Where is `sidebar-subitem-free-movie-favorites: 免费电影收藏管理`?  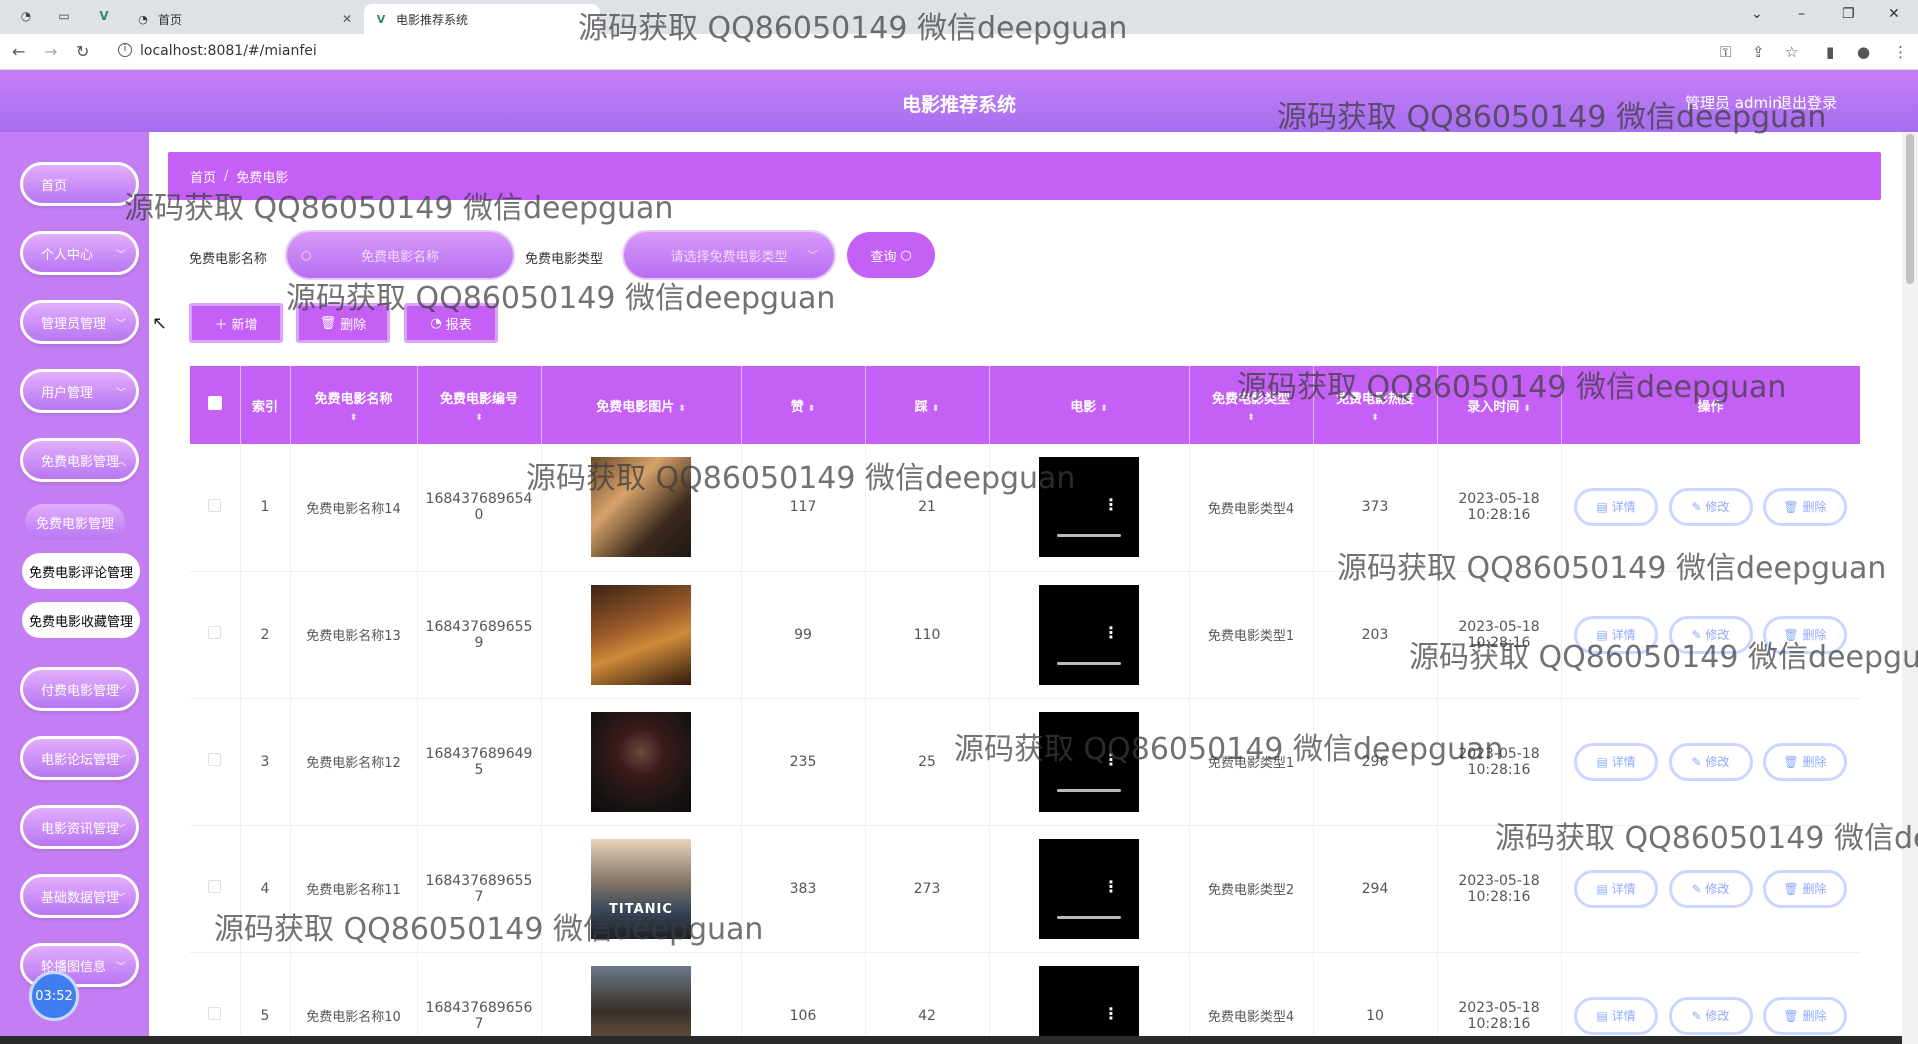 sidebar-subitem-free-movie-favorites: 免费电影收藏管理 is located at coordinates (81, 620).